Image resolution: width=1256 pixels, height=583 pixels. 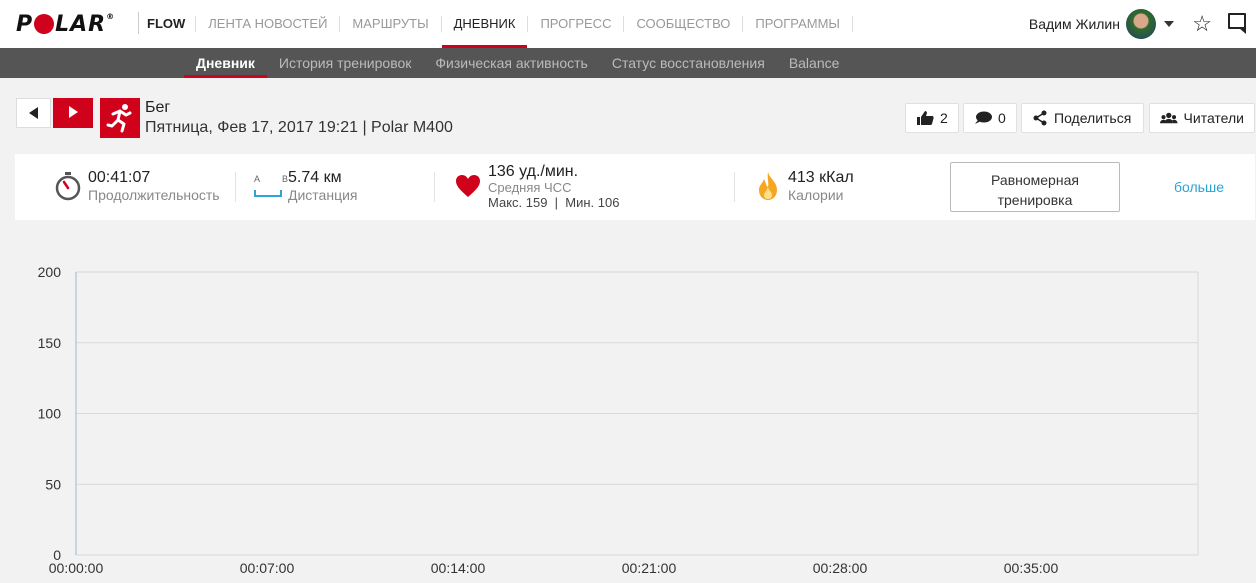 I want to click on followers-button: Читатели, so click(x=1202, y=118).